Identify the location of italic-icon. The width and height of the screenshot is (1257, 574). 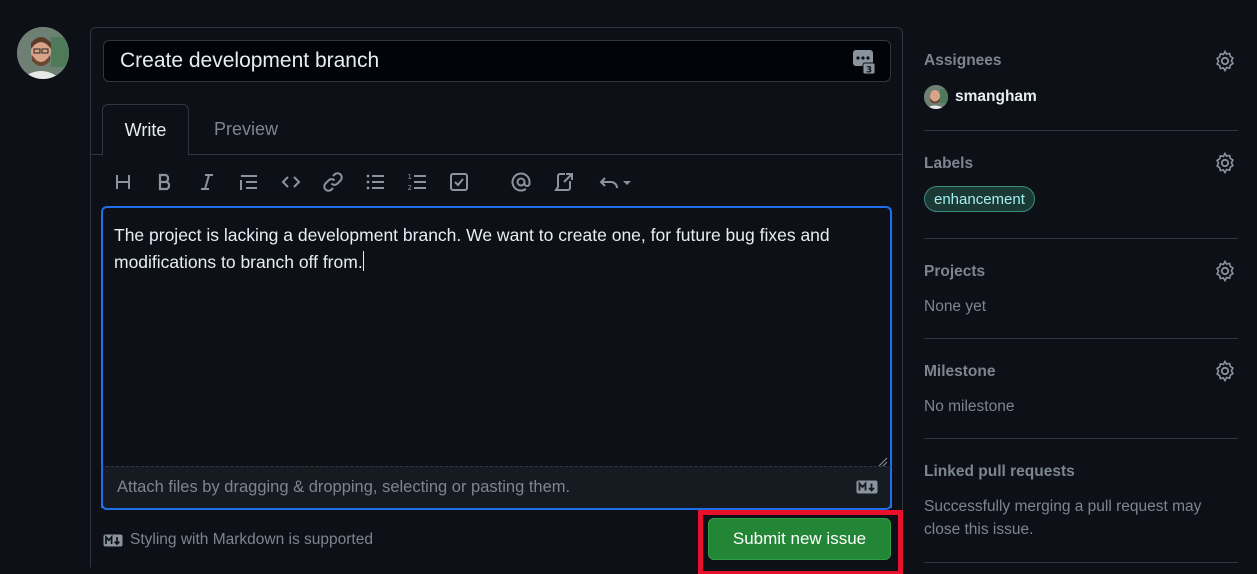
(207, 182).